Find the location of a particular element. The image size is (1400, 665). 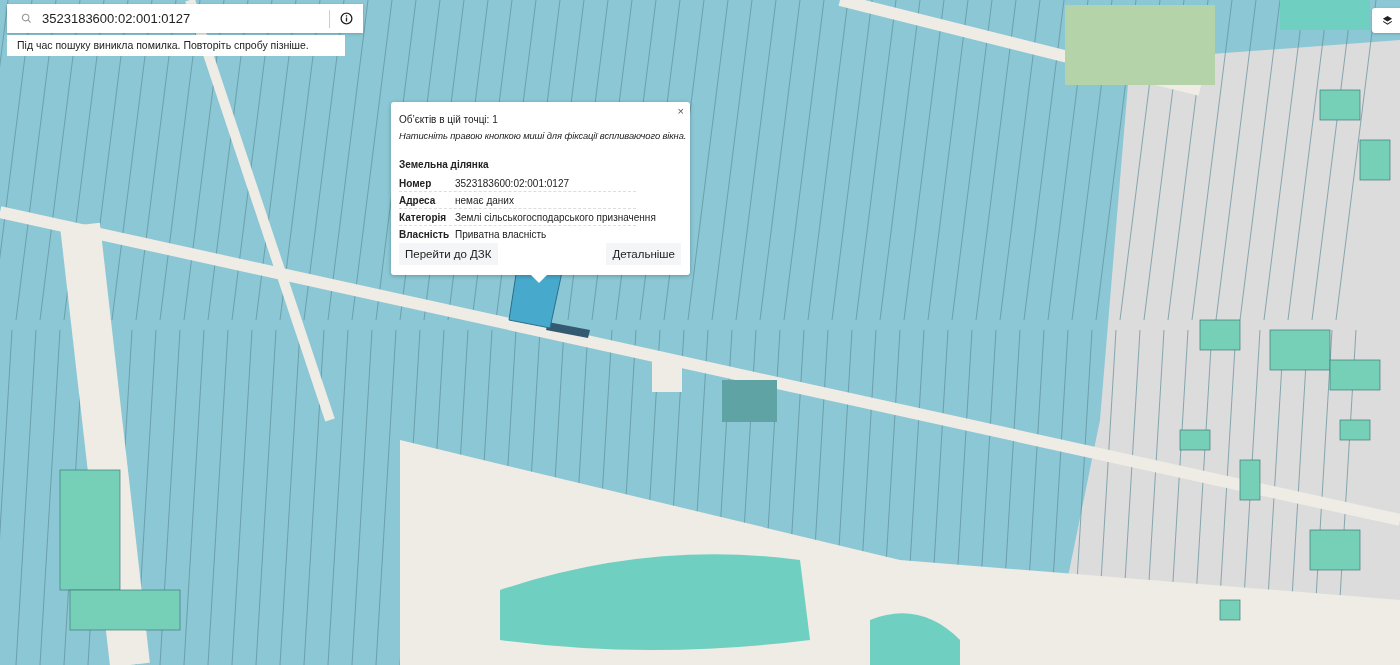

object-count: Об’єктів в цій точці: 1 is located at coordinates (449, 119).